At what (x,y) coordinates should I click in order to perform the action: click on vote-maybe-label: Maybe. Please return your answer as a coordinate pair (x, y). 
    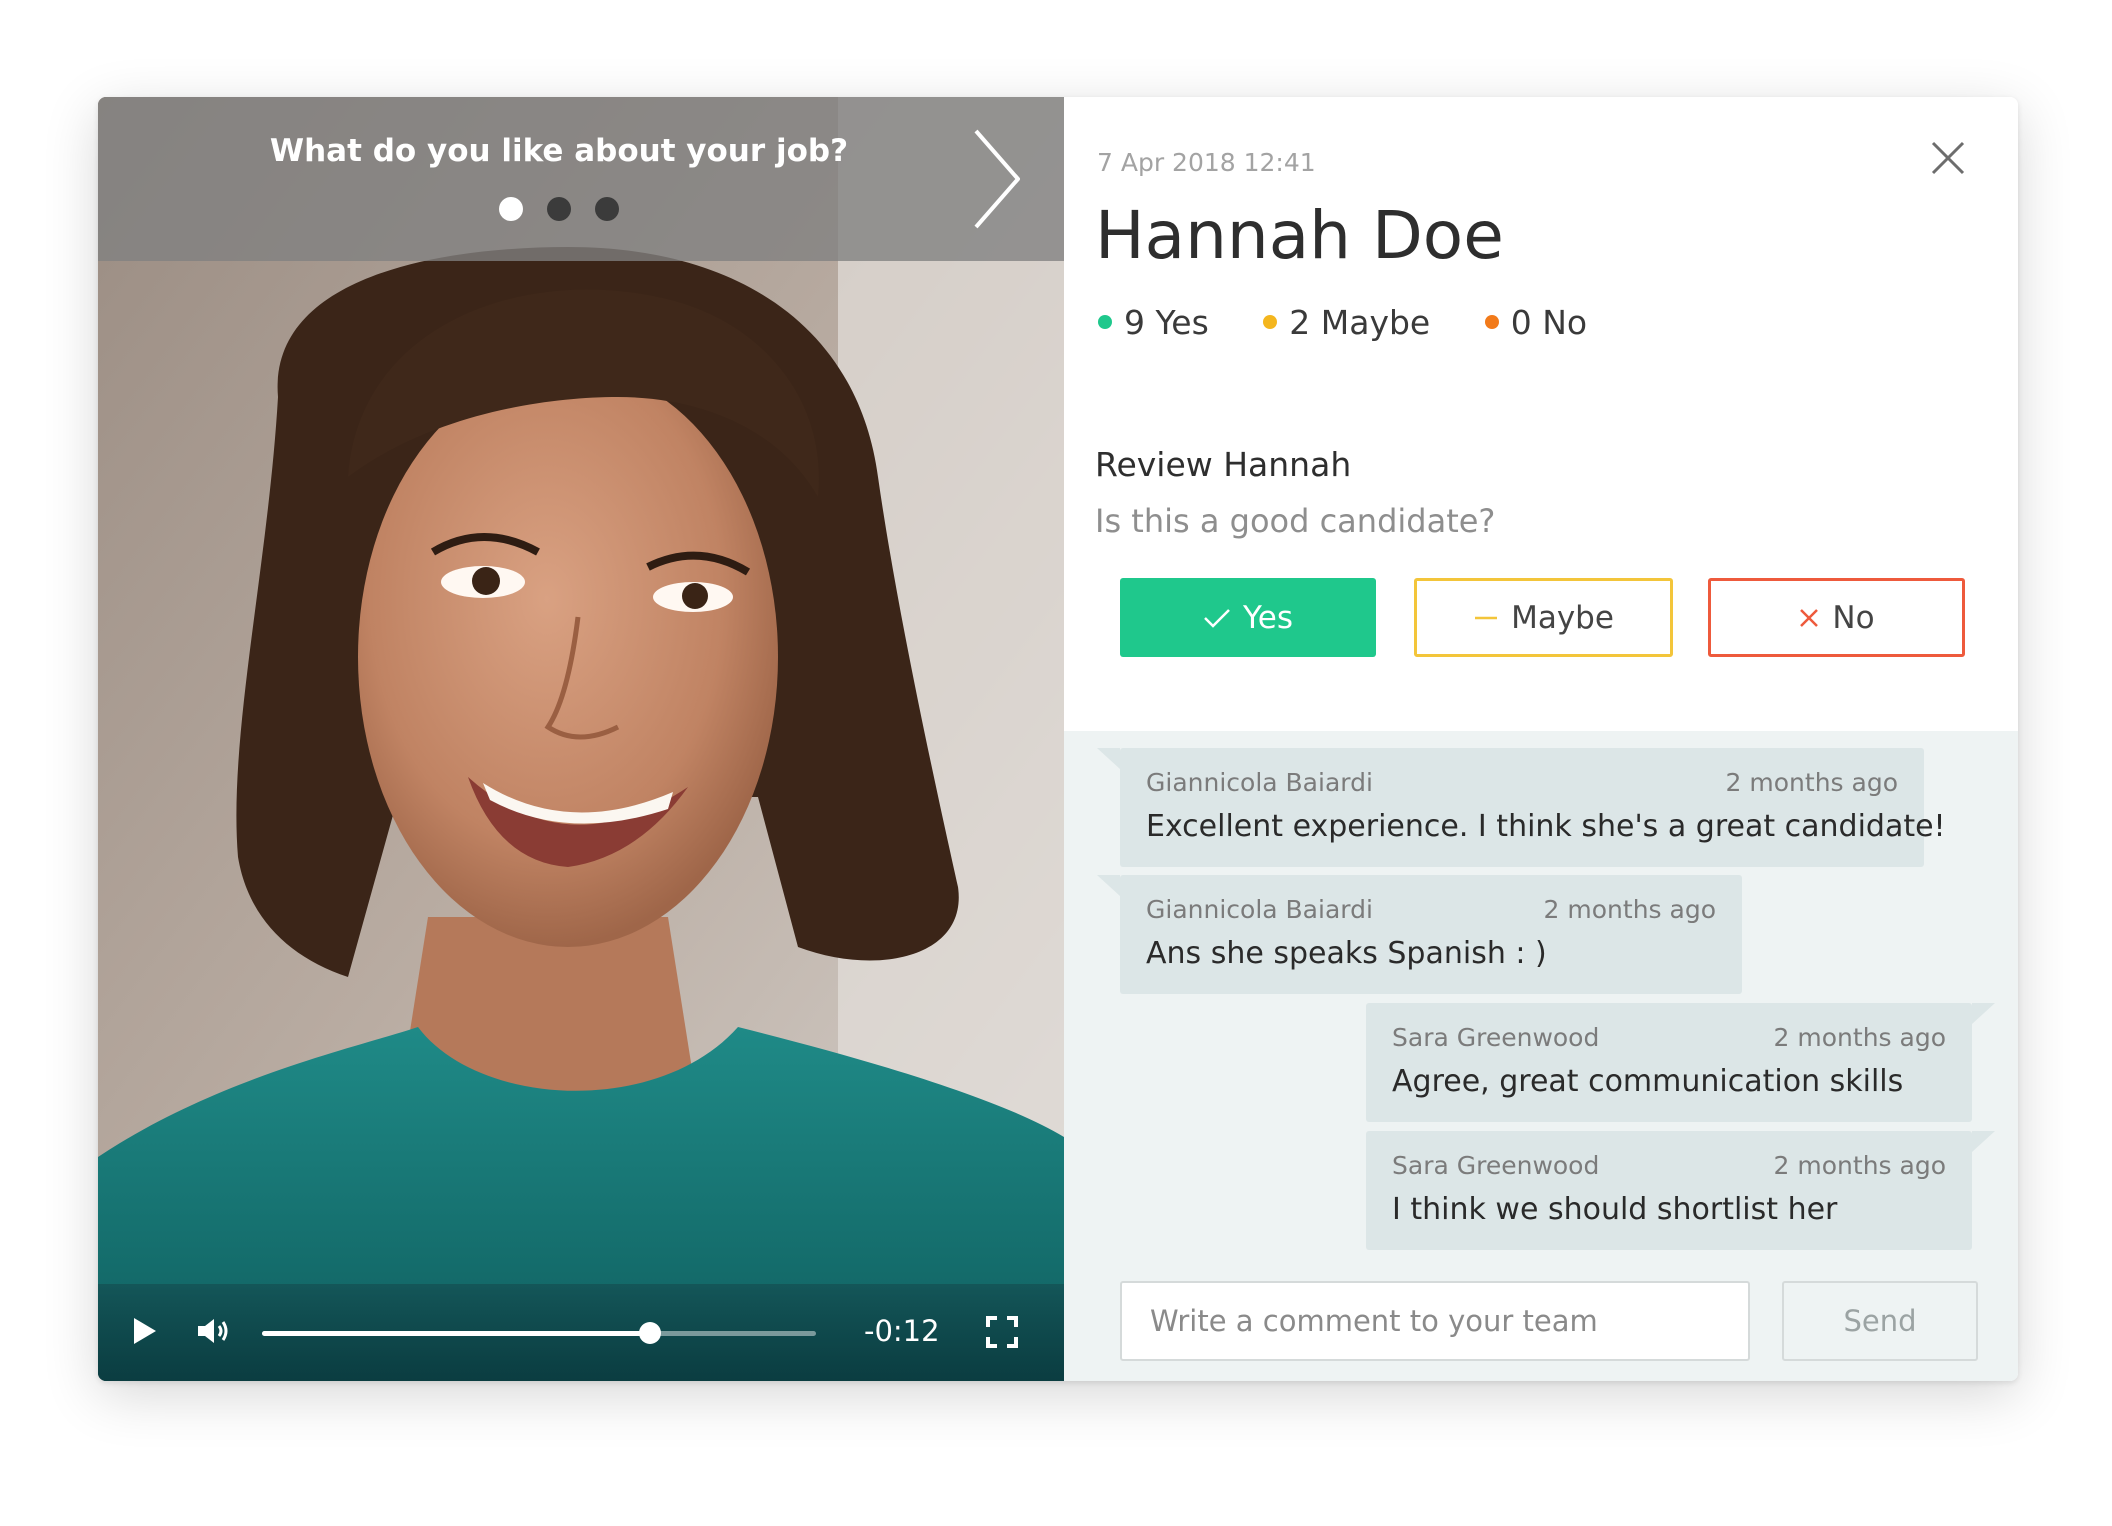
    Looking at the image, I should click on (1562, 617).